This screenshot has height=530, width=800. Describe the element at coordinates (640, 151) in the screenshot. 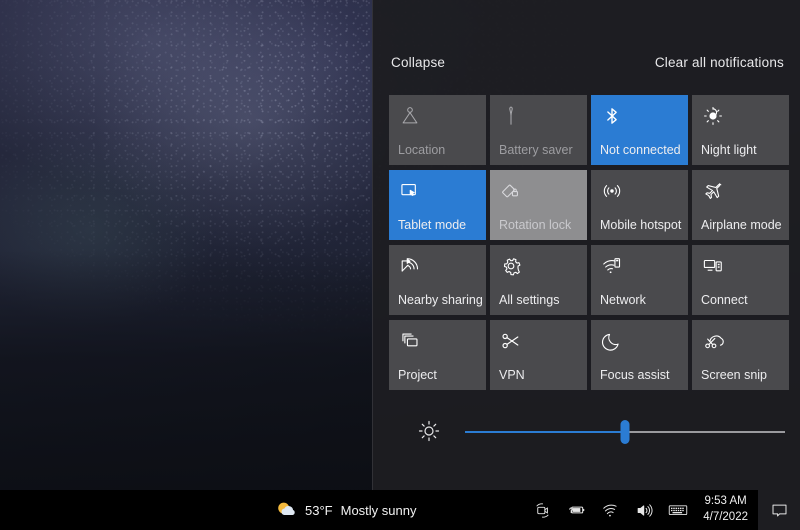

I see `quick-action-label: Not connected` at that location.